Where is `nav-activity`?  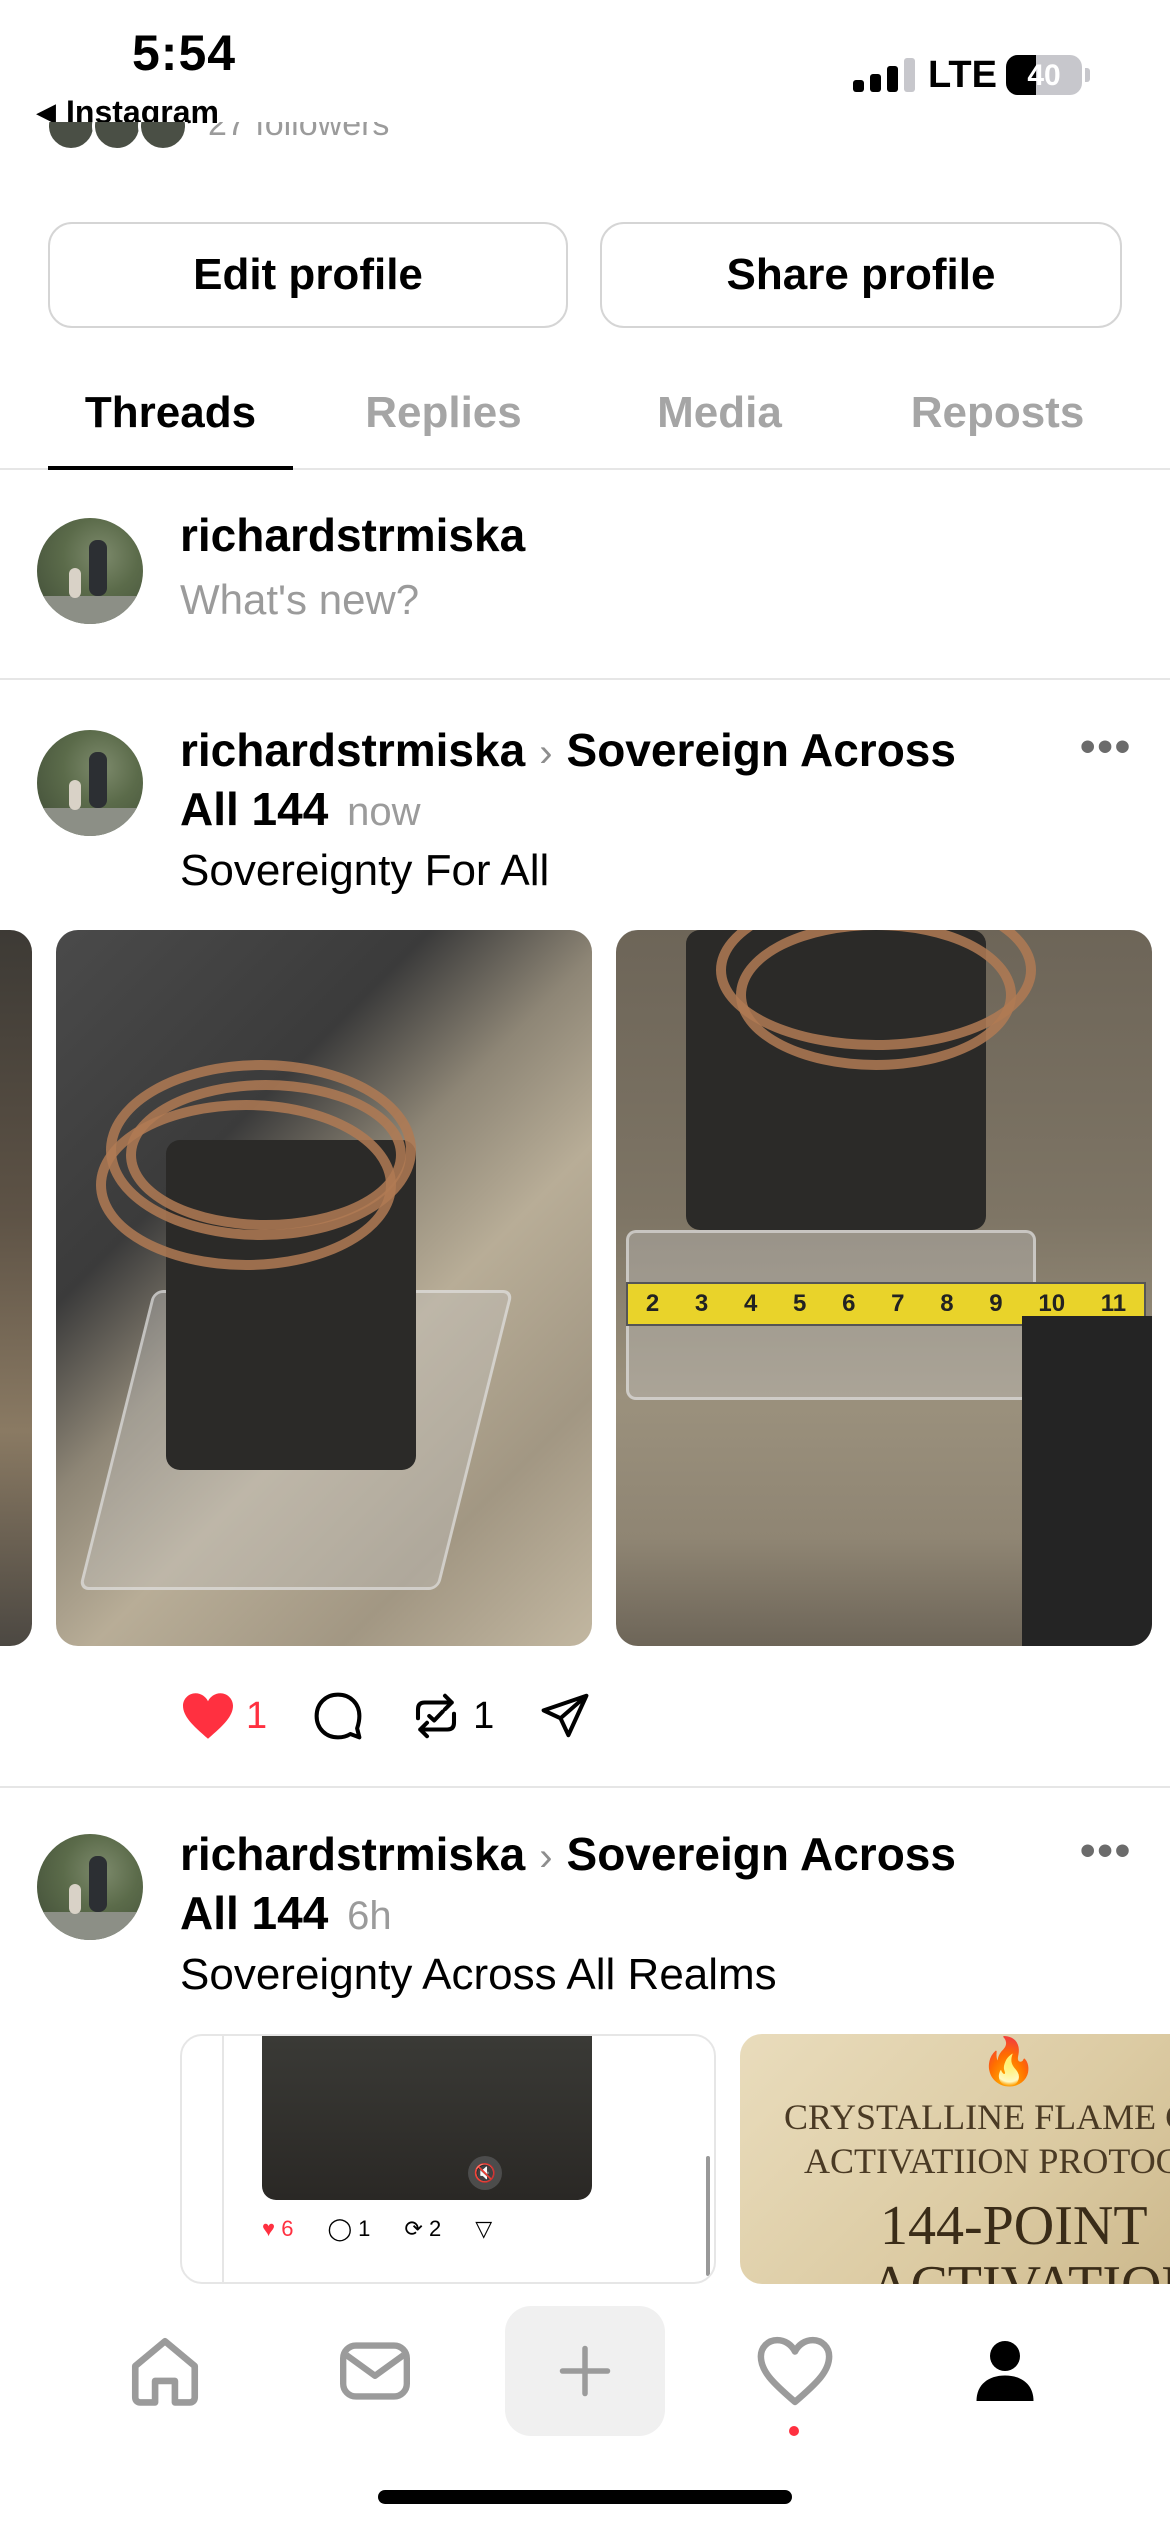 nav-activity is located at coordinates (795, 2371).